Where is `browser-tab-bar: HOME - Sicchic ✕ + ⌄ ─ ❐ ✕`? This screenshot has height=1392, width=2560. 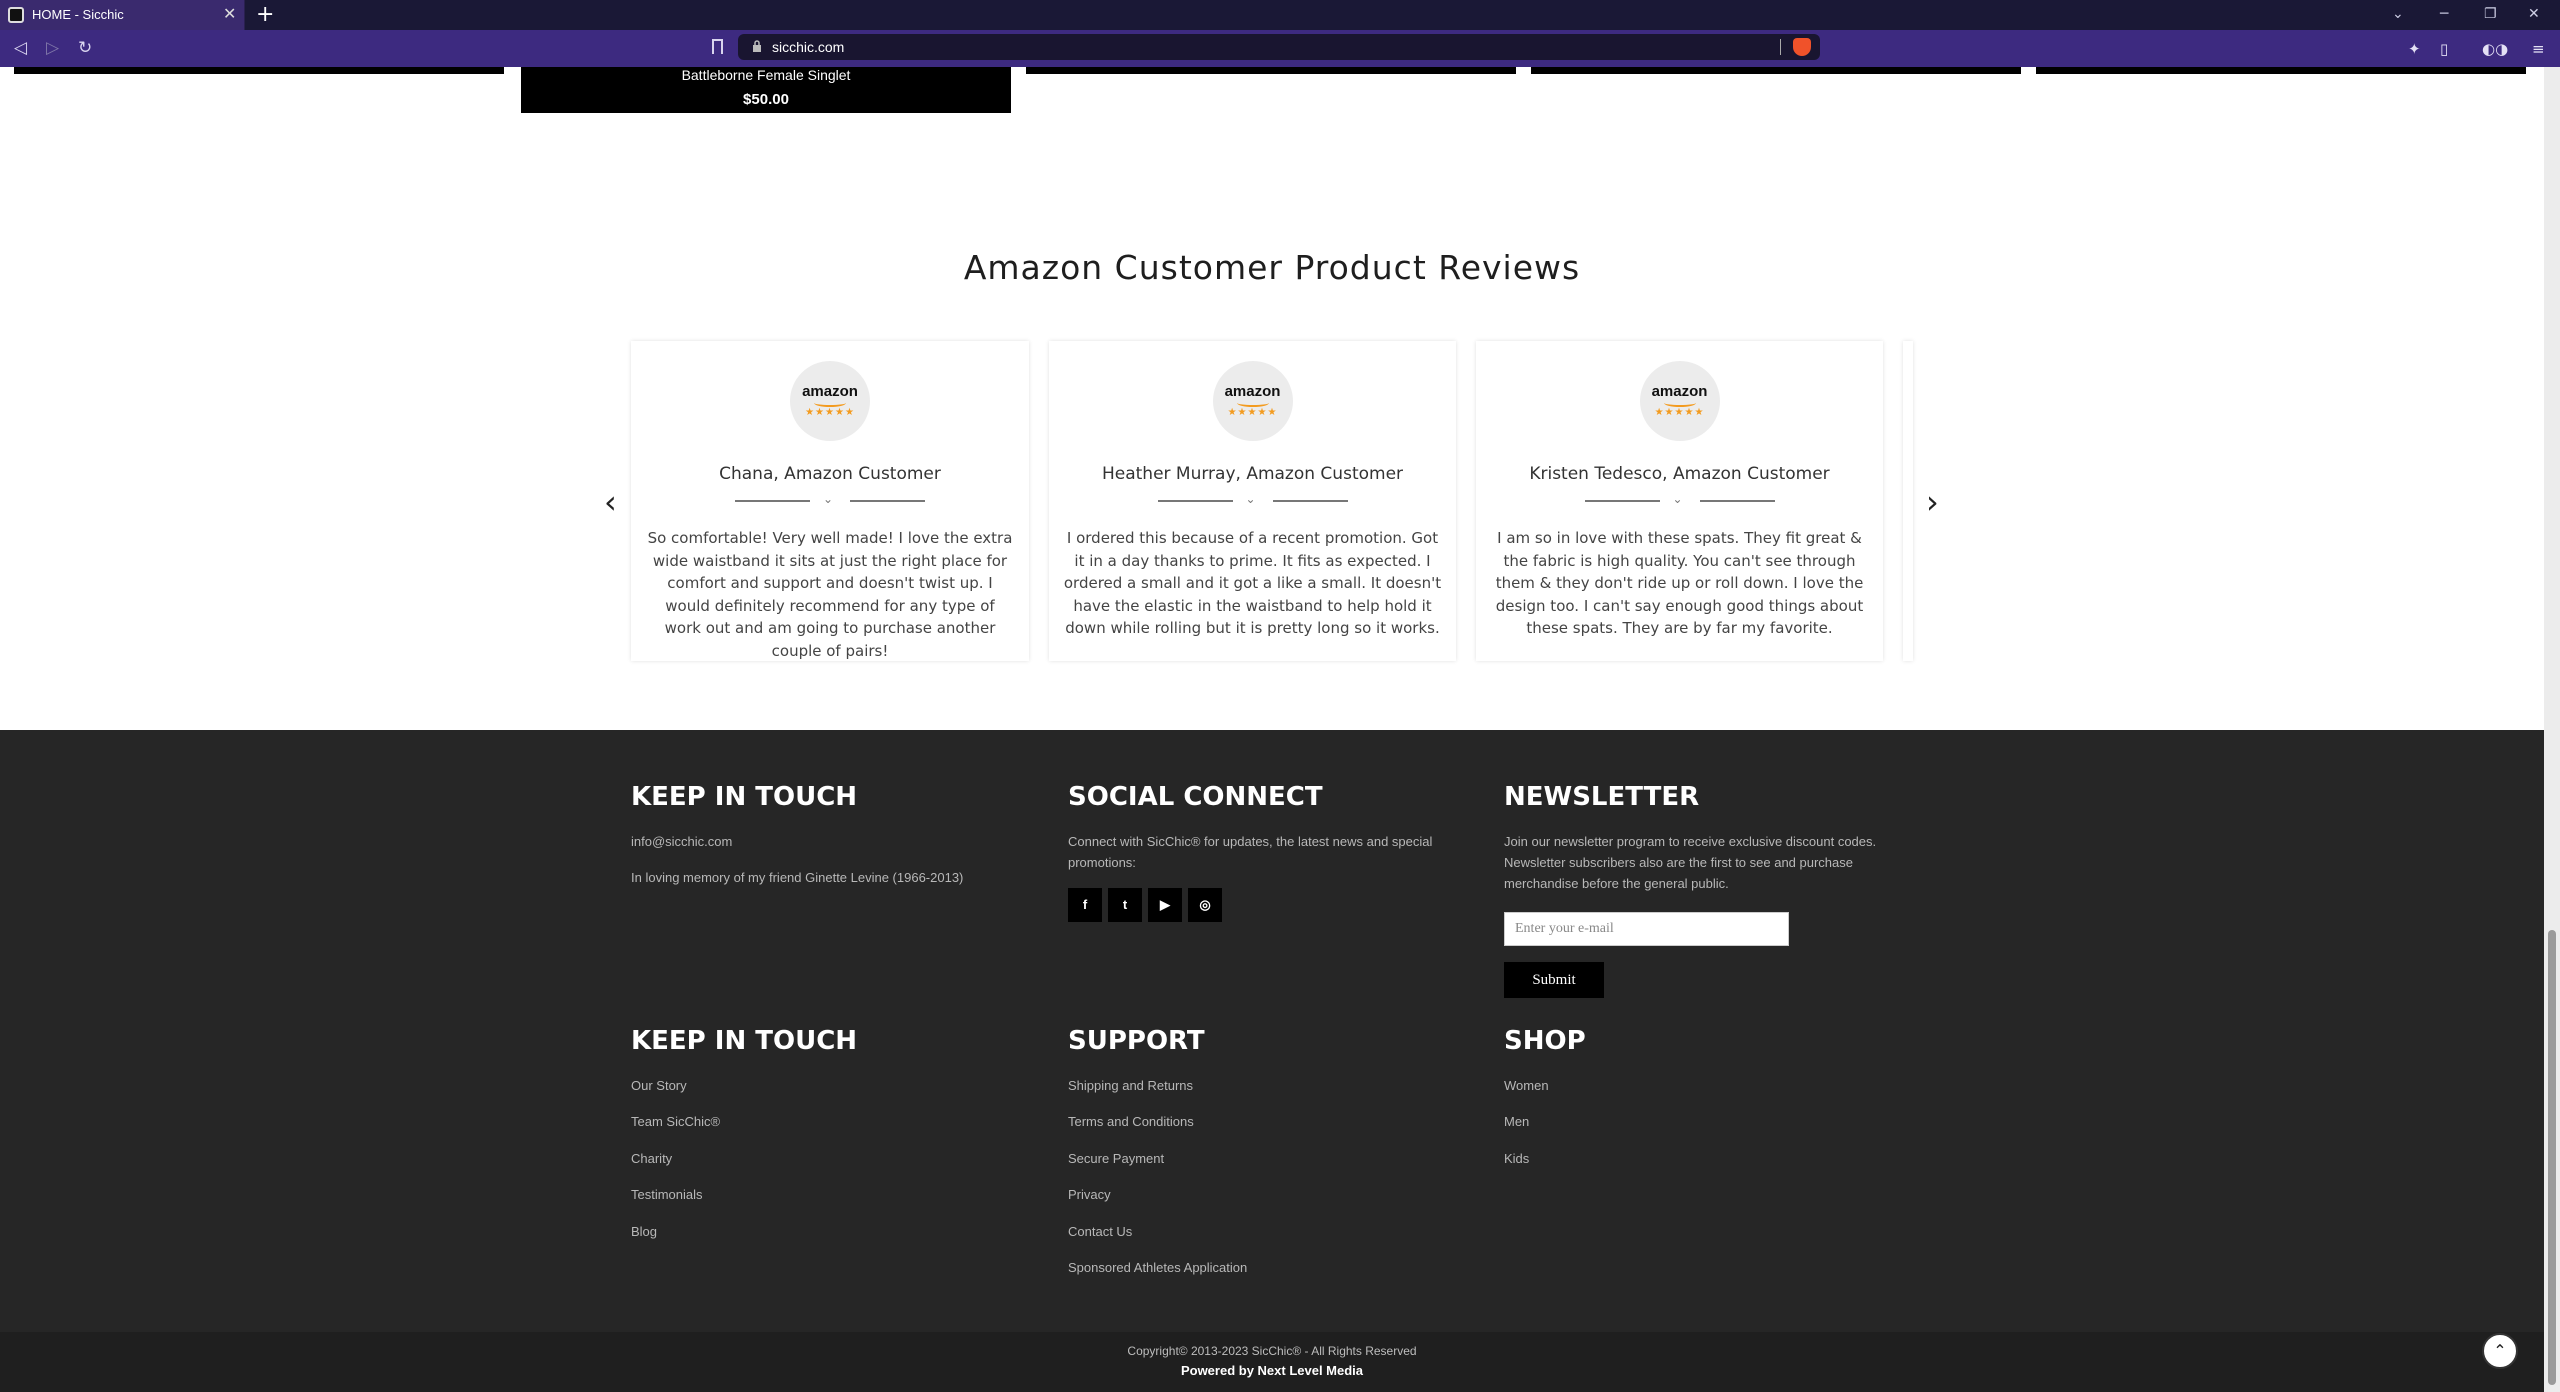 browser-tab-bar: HOME - Sicchic ✕ + ⌄ ─ ❐ ✕ is located at coordinates (1280, 15).